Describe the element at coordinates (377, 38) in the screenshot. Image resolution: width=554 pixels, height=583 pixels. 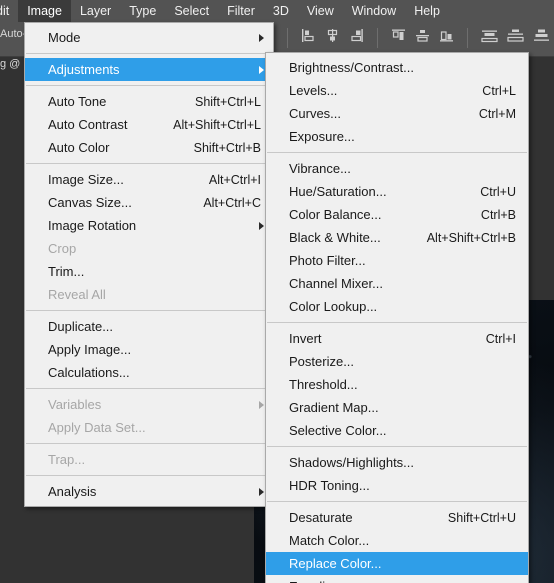
I see `toolbar-separator` at that location.